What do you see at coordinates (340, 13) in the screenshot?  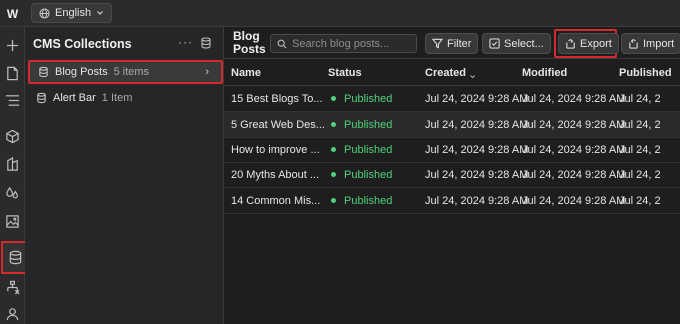 I see `top-bar: W English` at bounding box center [340, 13].